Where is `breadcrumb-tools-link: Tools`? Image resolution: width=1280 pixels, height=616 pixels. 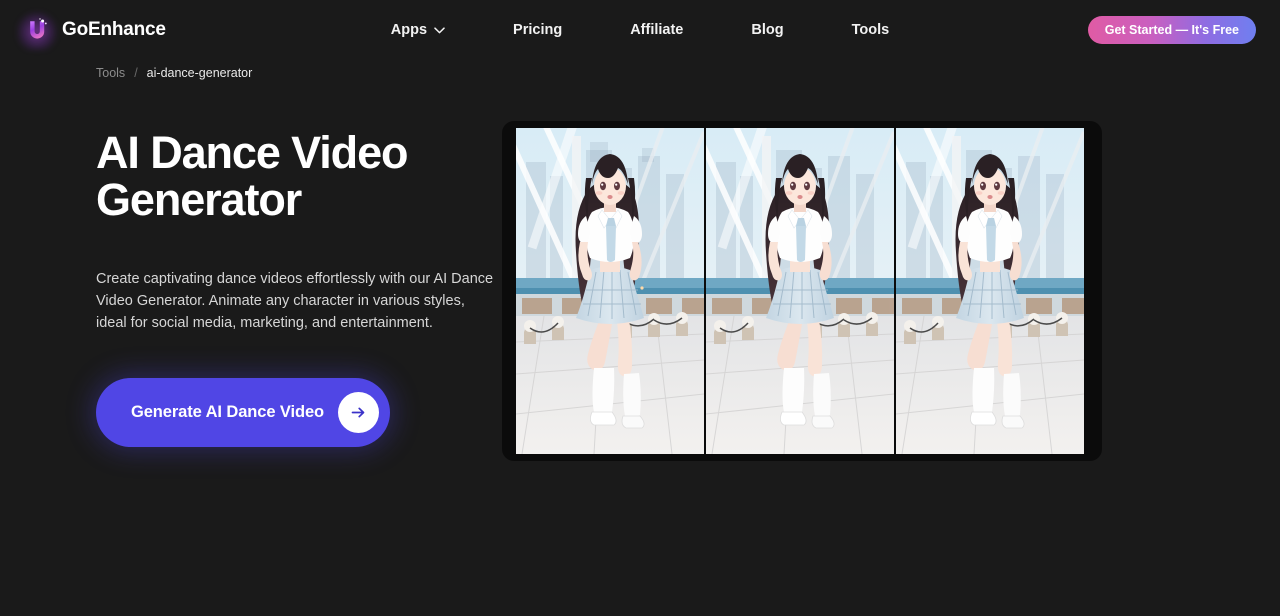
breadcrumb-tools-link: Tools is located at coordinates (110, 73).